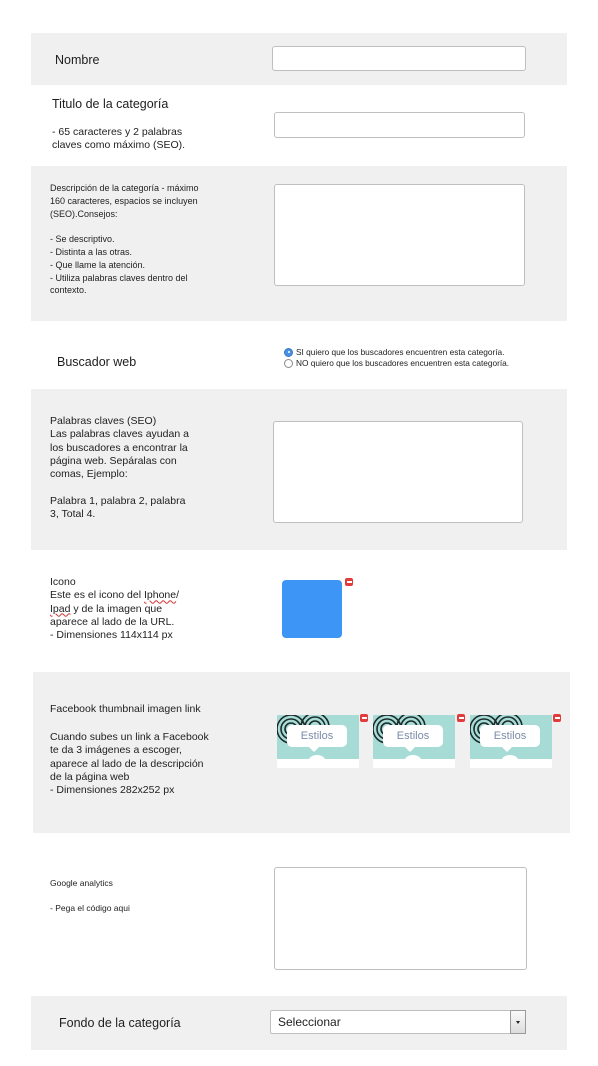  What do you see at coordinates (349, 582) in the screenshot?
I see `icono-delete-icon` at bounding box center [349, 582].